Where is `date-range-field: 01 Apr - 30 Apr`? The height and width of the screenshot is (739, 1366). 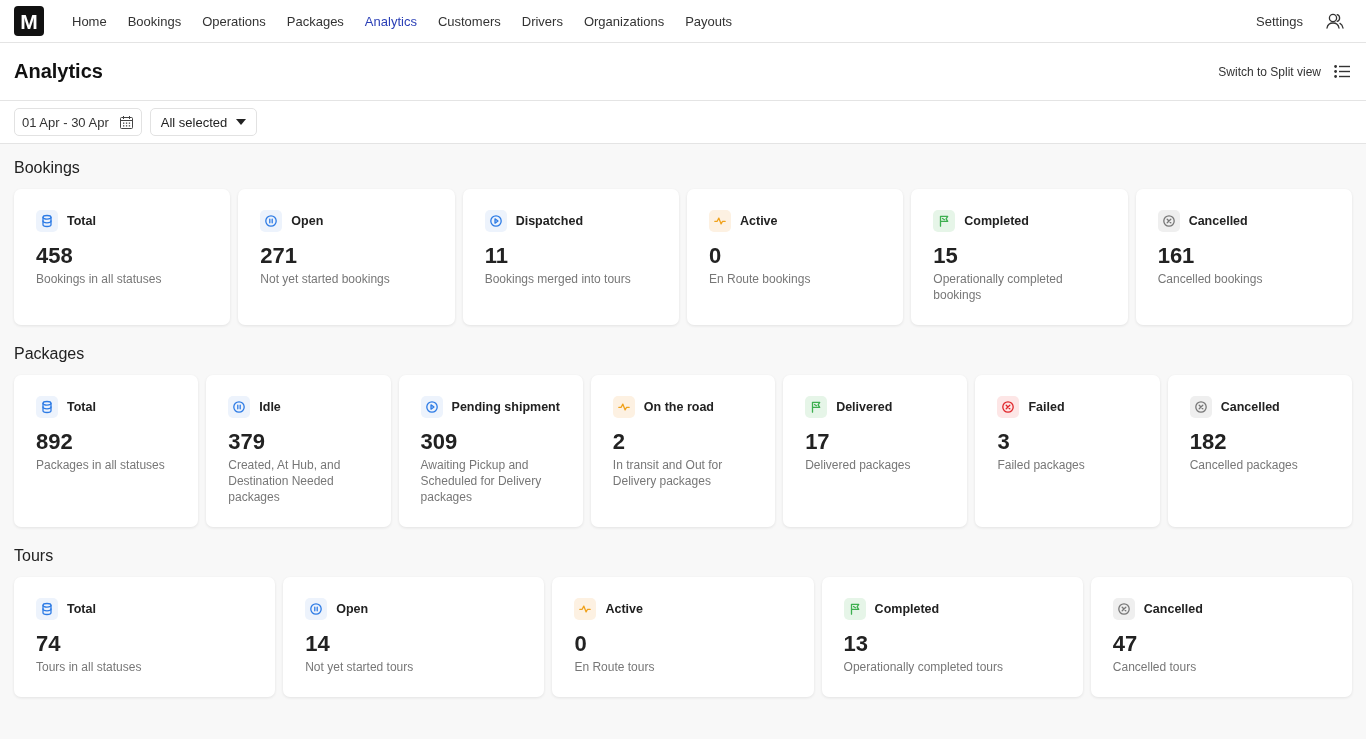
date-range-field: 01 Apr - 30 Apr is located at coordinates (78, 122).